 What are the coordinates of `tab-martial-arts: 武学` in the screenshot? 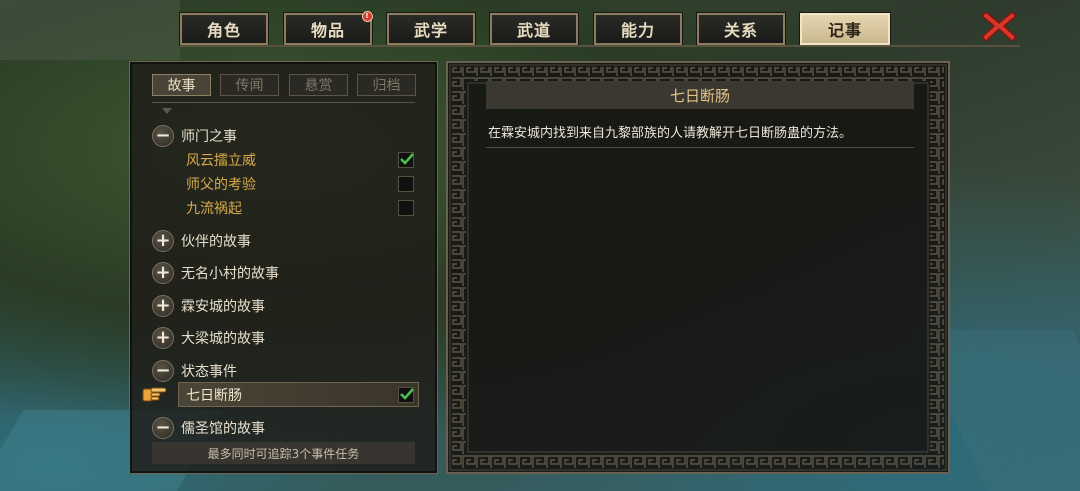 It's located at (431, 29).